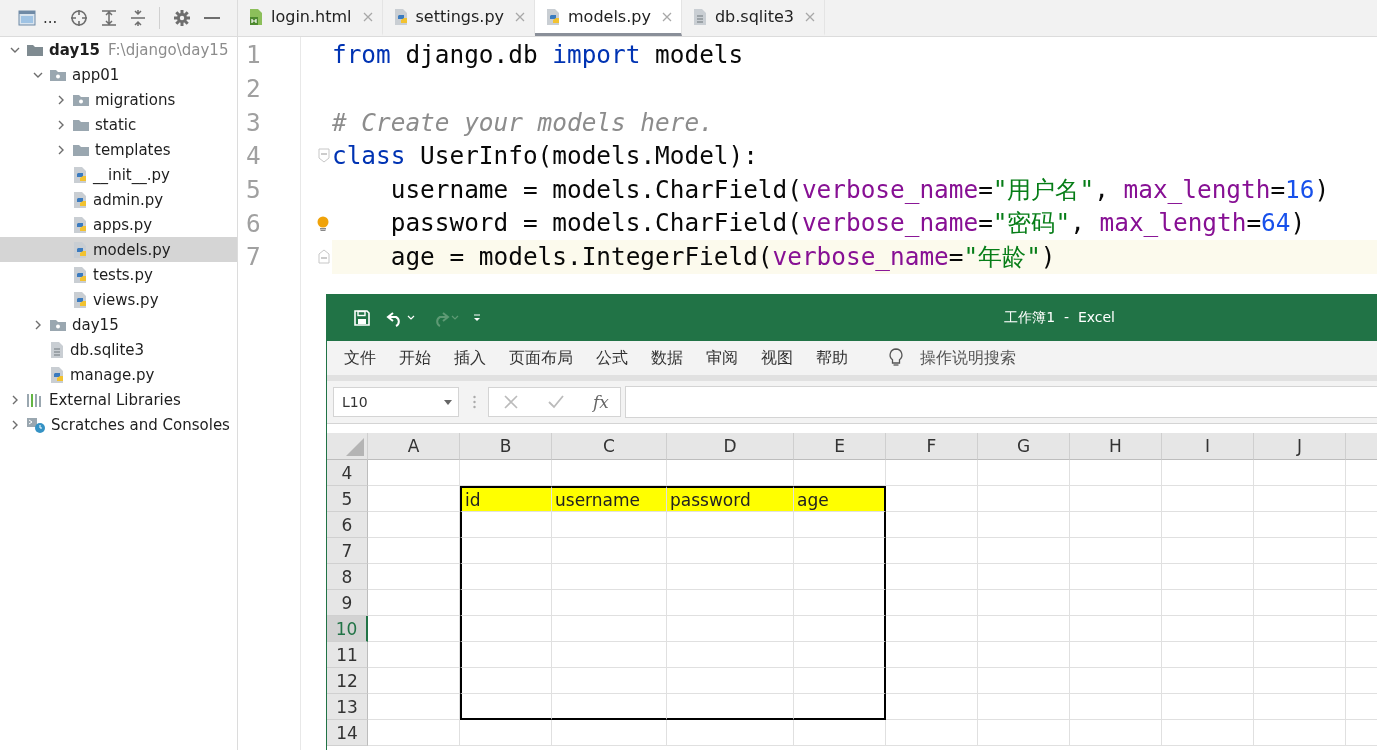  I want to click on row-header: 6, so click(347, 525).